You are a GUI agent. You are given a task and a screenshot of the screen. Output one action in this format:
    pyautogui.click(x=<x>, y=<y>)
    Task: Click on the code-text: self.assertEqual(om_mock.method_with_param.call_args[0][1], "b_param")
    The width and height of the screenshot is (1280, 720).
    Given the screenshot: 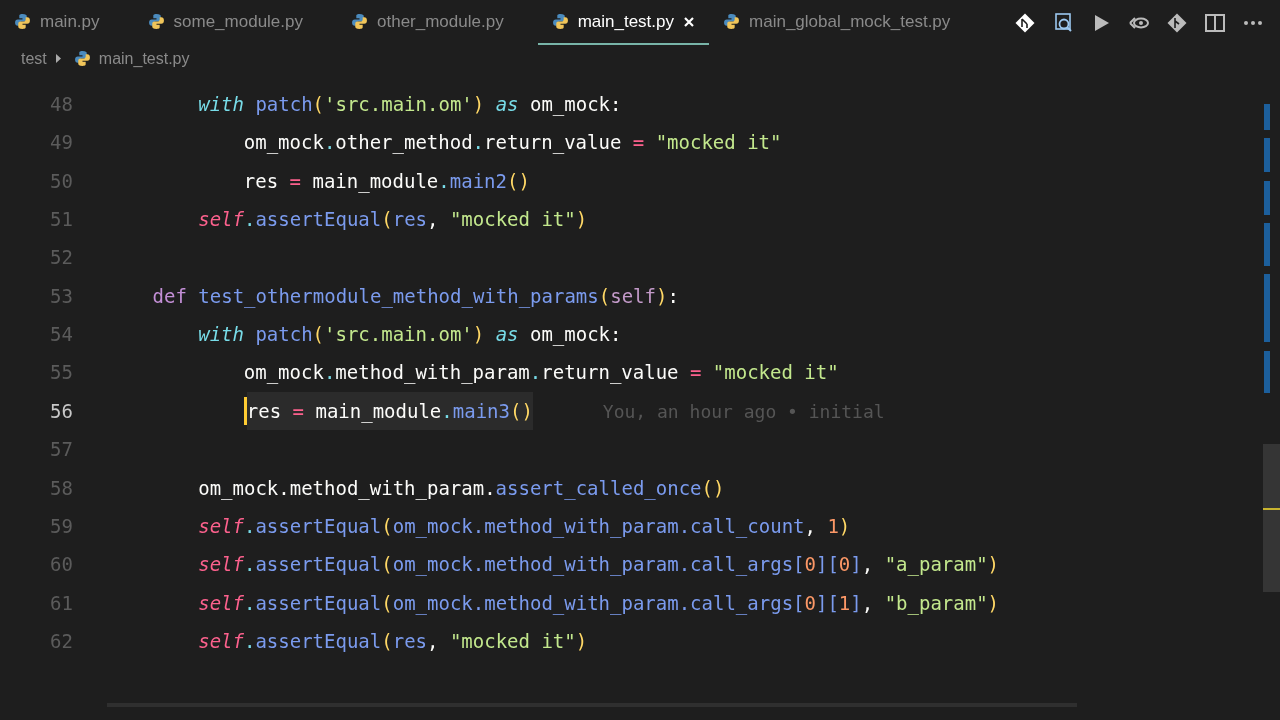 What is the action you would take?
    pyautogui.click(x=599, y=603)
    